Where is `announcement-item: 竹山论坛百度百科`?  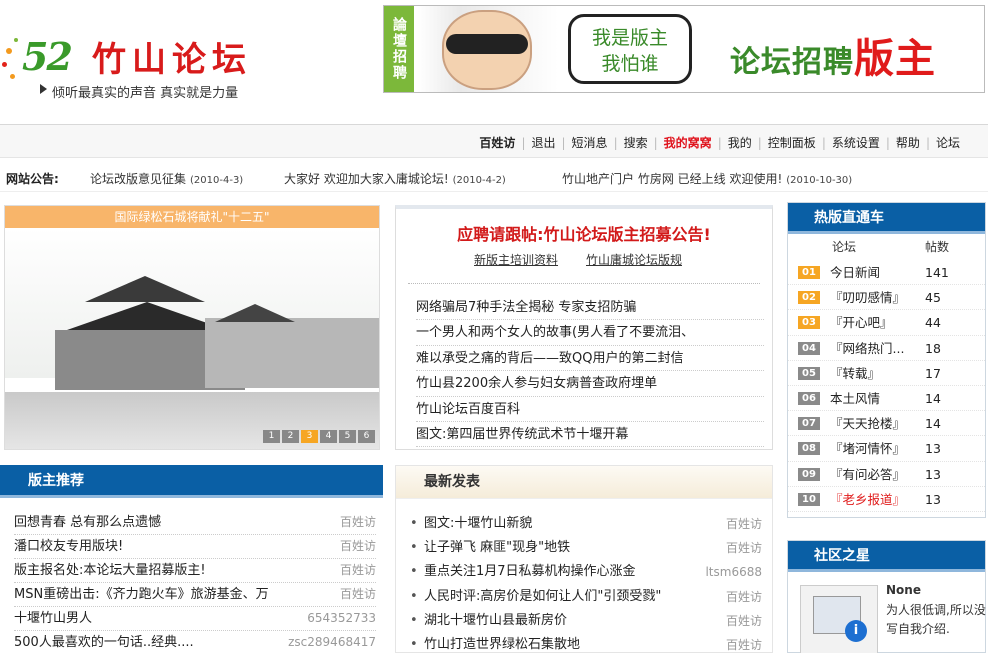
announcement-item: 竹山论坛百度百科 is located at coordinates (590, 409).